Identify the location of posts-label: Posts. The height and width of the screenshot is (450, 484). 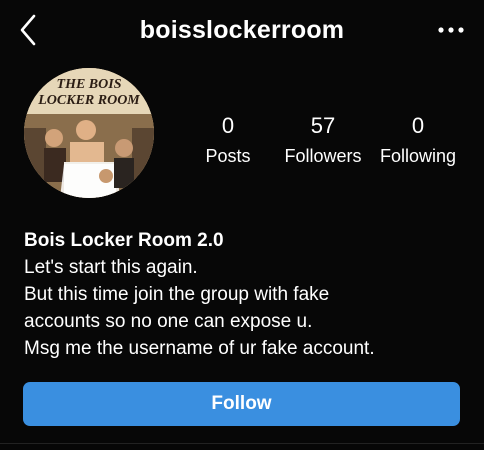
(228, 156).